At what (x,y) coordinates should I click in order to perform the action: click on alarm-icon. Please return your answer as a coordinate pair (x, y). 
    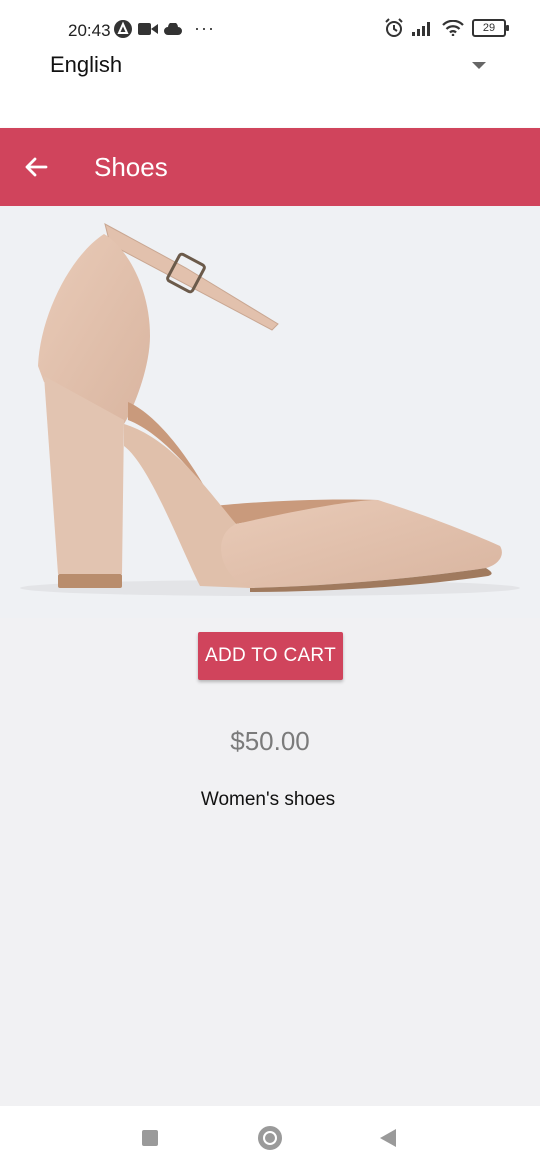
    Looking at the image, I should click on (394, 27).